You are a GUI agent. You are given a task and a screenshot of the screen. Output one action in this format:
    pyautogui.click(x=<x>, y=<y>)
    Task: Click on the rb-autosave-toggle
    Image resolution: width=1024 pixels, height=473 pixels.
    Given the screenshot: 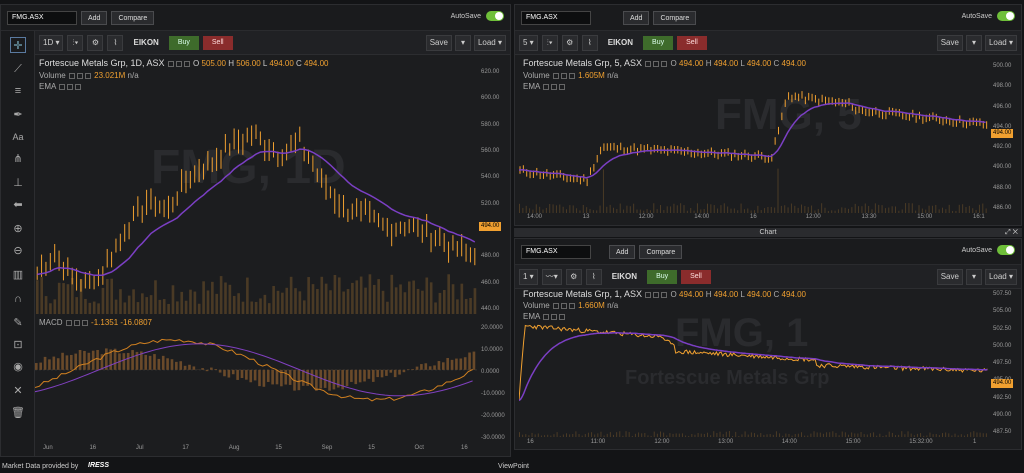 What is the action you would take?
    pyautogui.click(x=1006, y=250)
    